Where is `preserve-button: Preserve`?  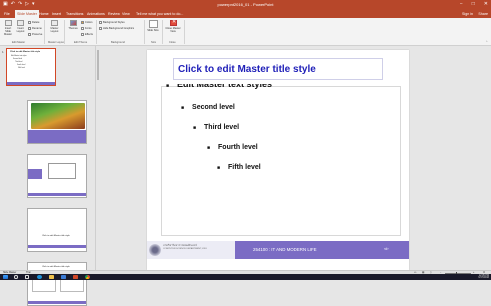 preserve-button: Preserve is located at coordinates (35, 34).